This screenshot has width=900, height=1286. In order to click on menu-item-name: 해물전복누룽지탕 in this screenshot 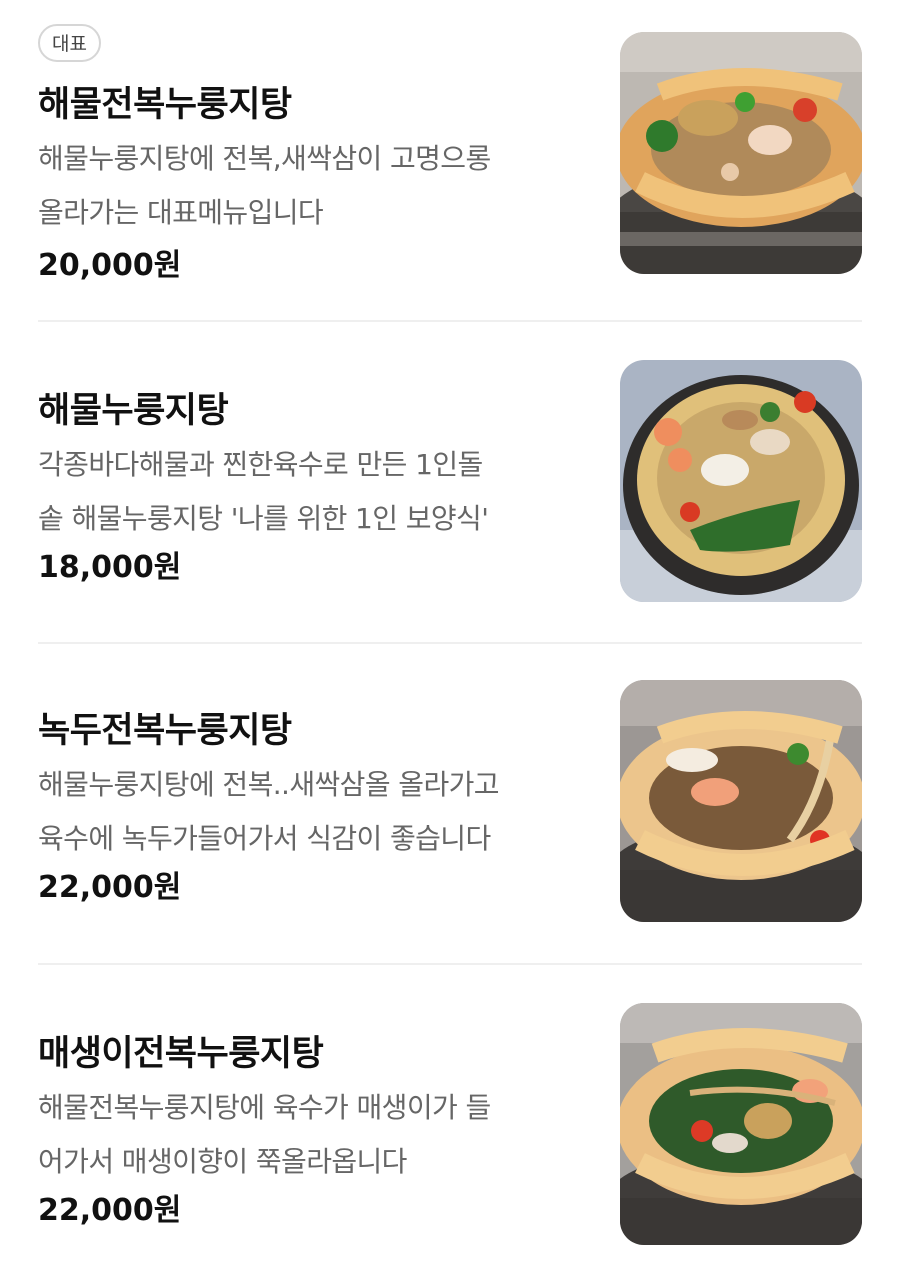, I will do `click(165, 105)`.